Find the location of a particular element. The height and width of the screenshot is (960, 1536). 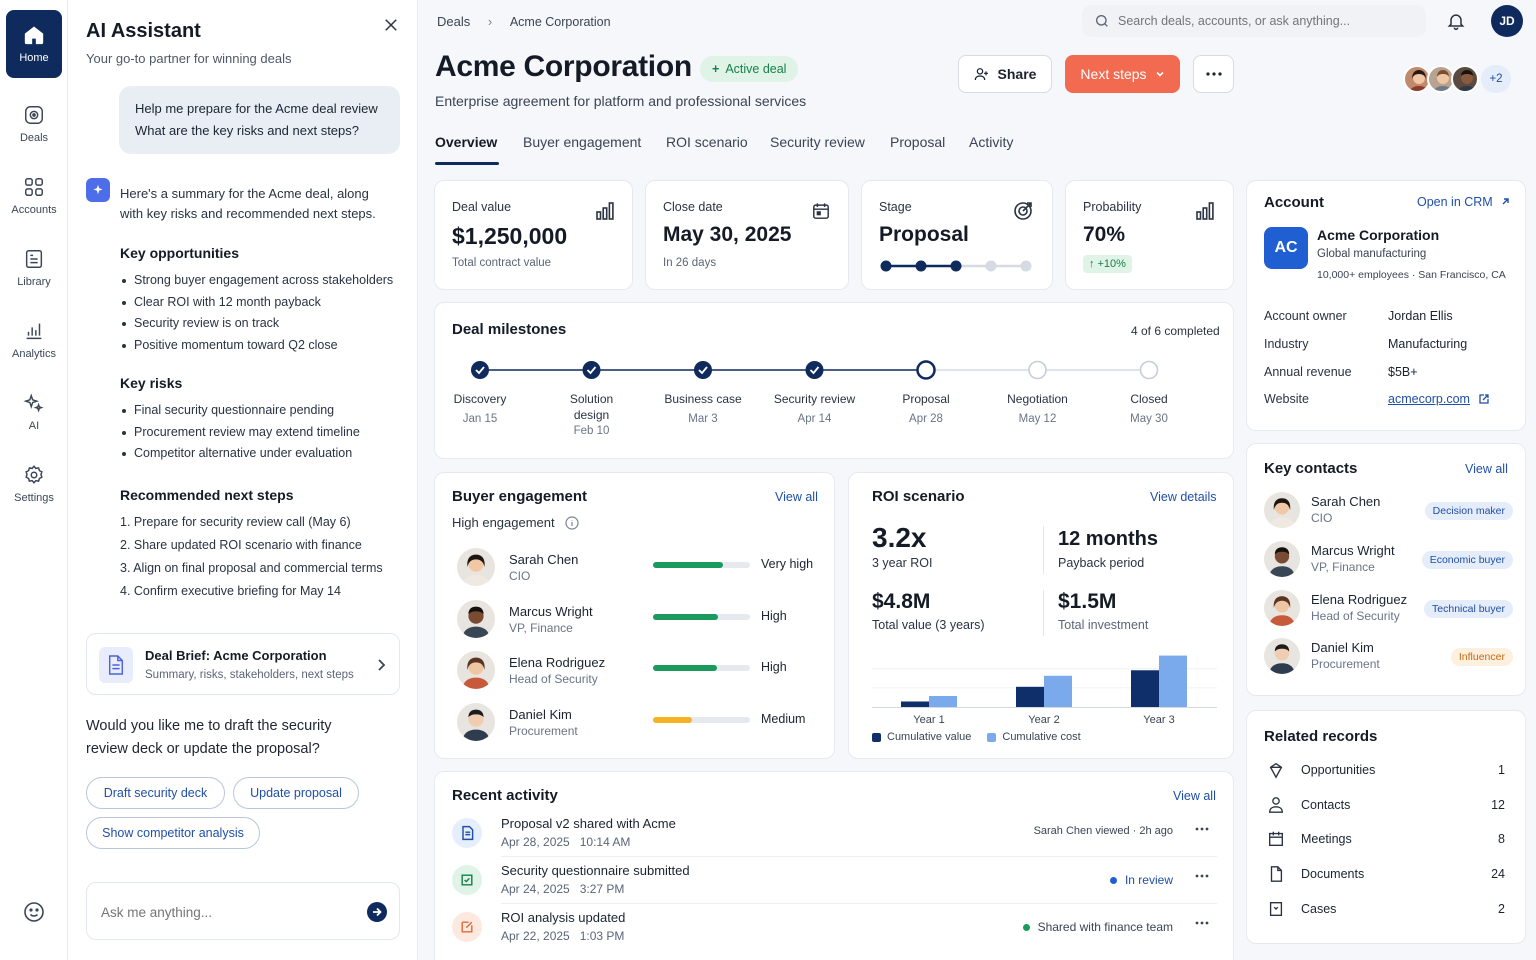

engagement-row: Marcus Wright VP, Finance High is located at coordinates (635, 619).